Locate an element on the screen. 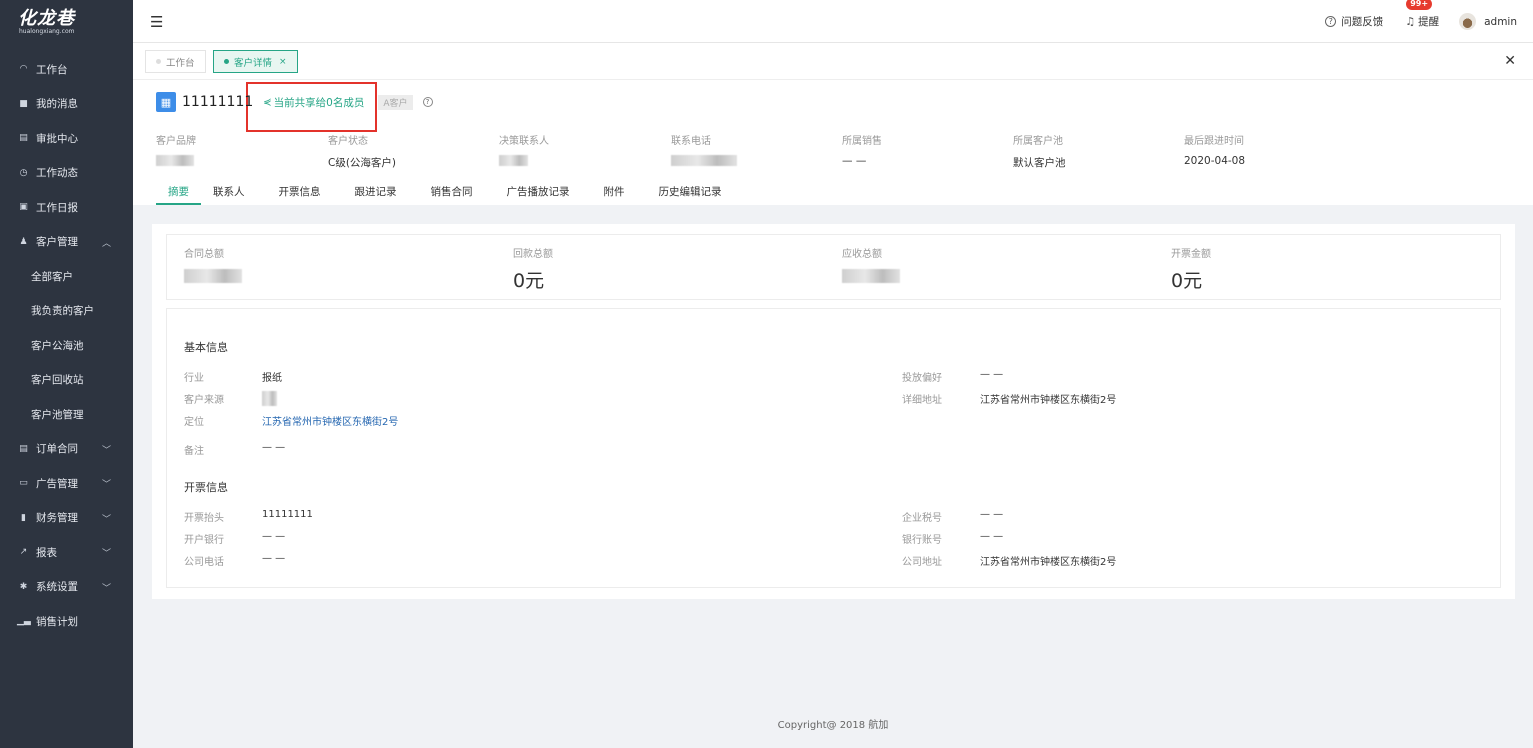 The image size is (1533, 748). sidebar-item-approval: ▤ 审批中心 is located at coordinates (66, 138).